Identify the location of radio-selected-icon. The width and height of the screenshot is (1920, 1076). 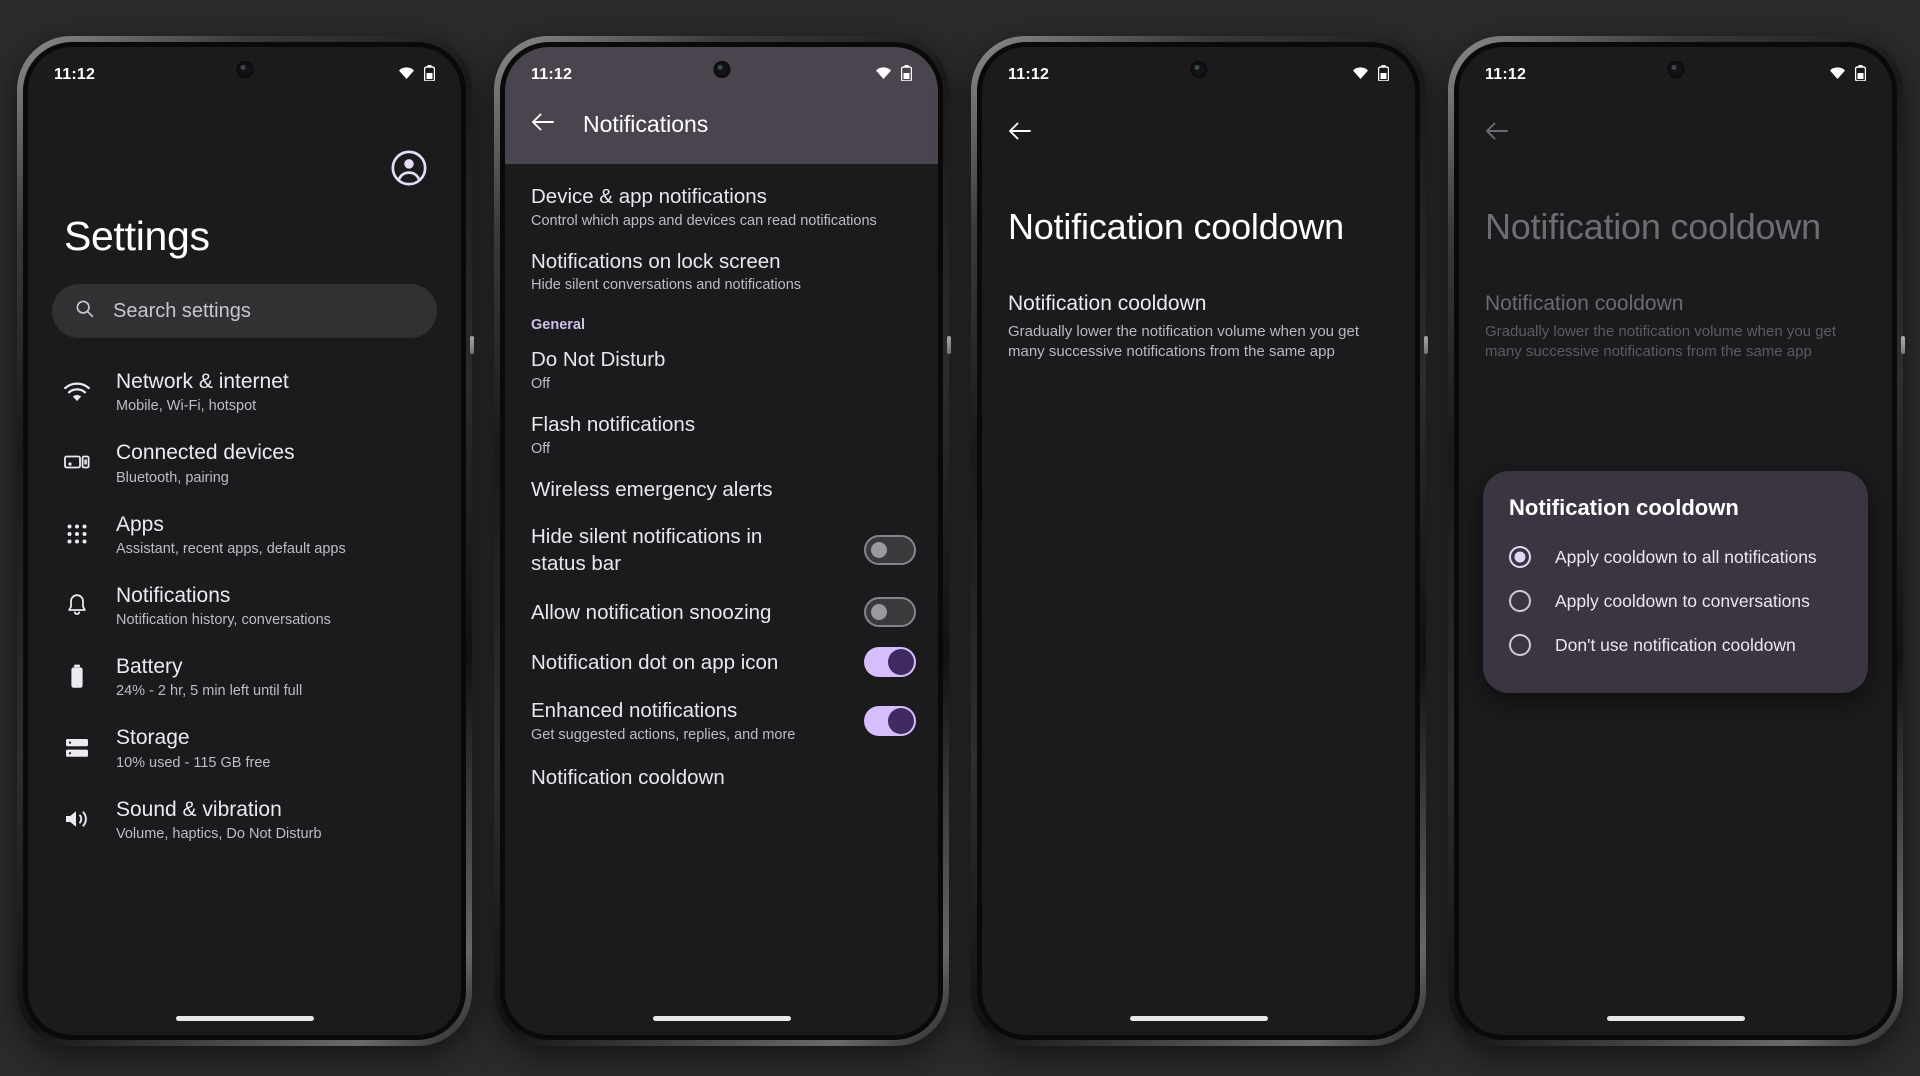
(1520, 557).